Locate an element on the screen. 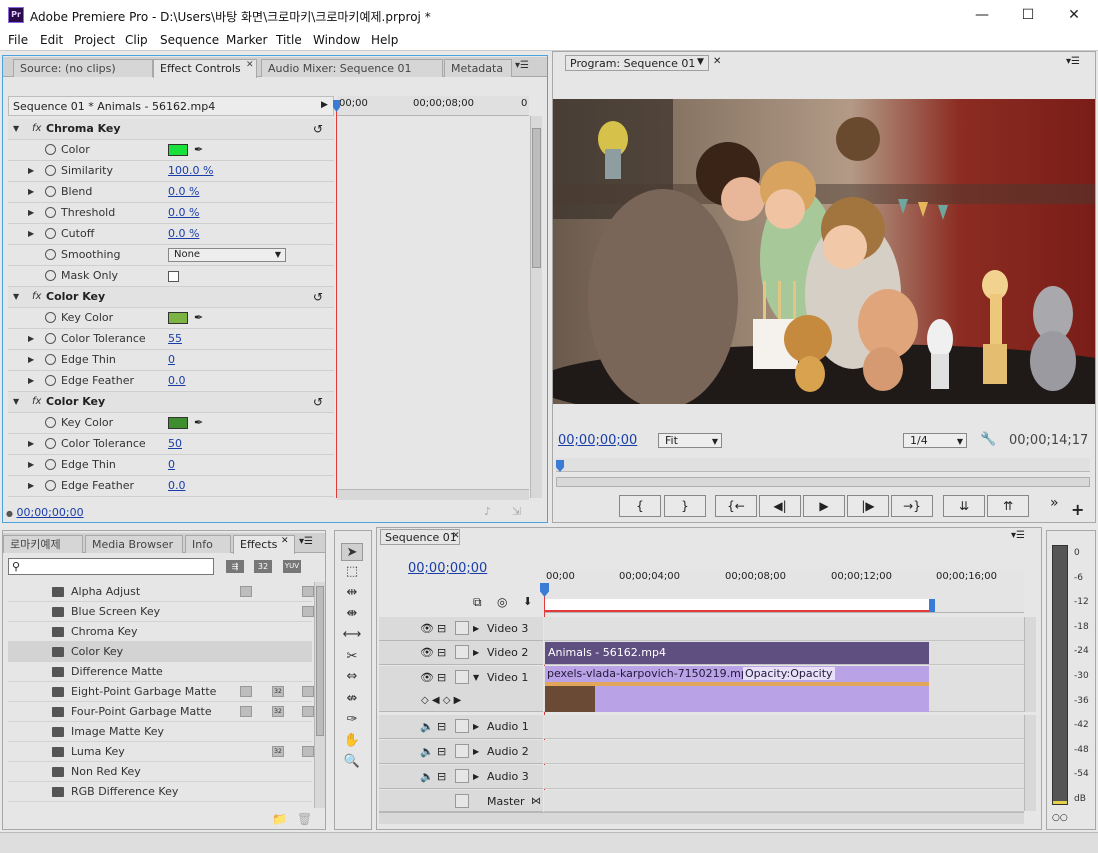 The height and width of the screenshot is (853, 1098). timeline-time-value: 00;00;00;00 is located at coordinates (447, 568).